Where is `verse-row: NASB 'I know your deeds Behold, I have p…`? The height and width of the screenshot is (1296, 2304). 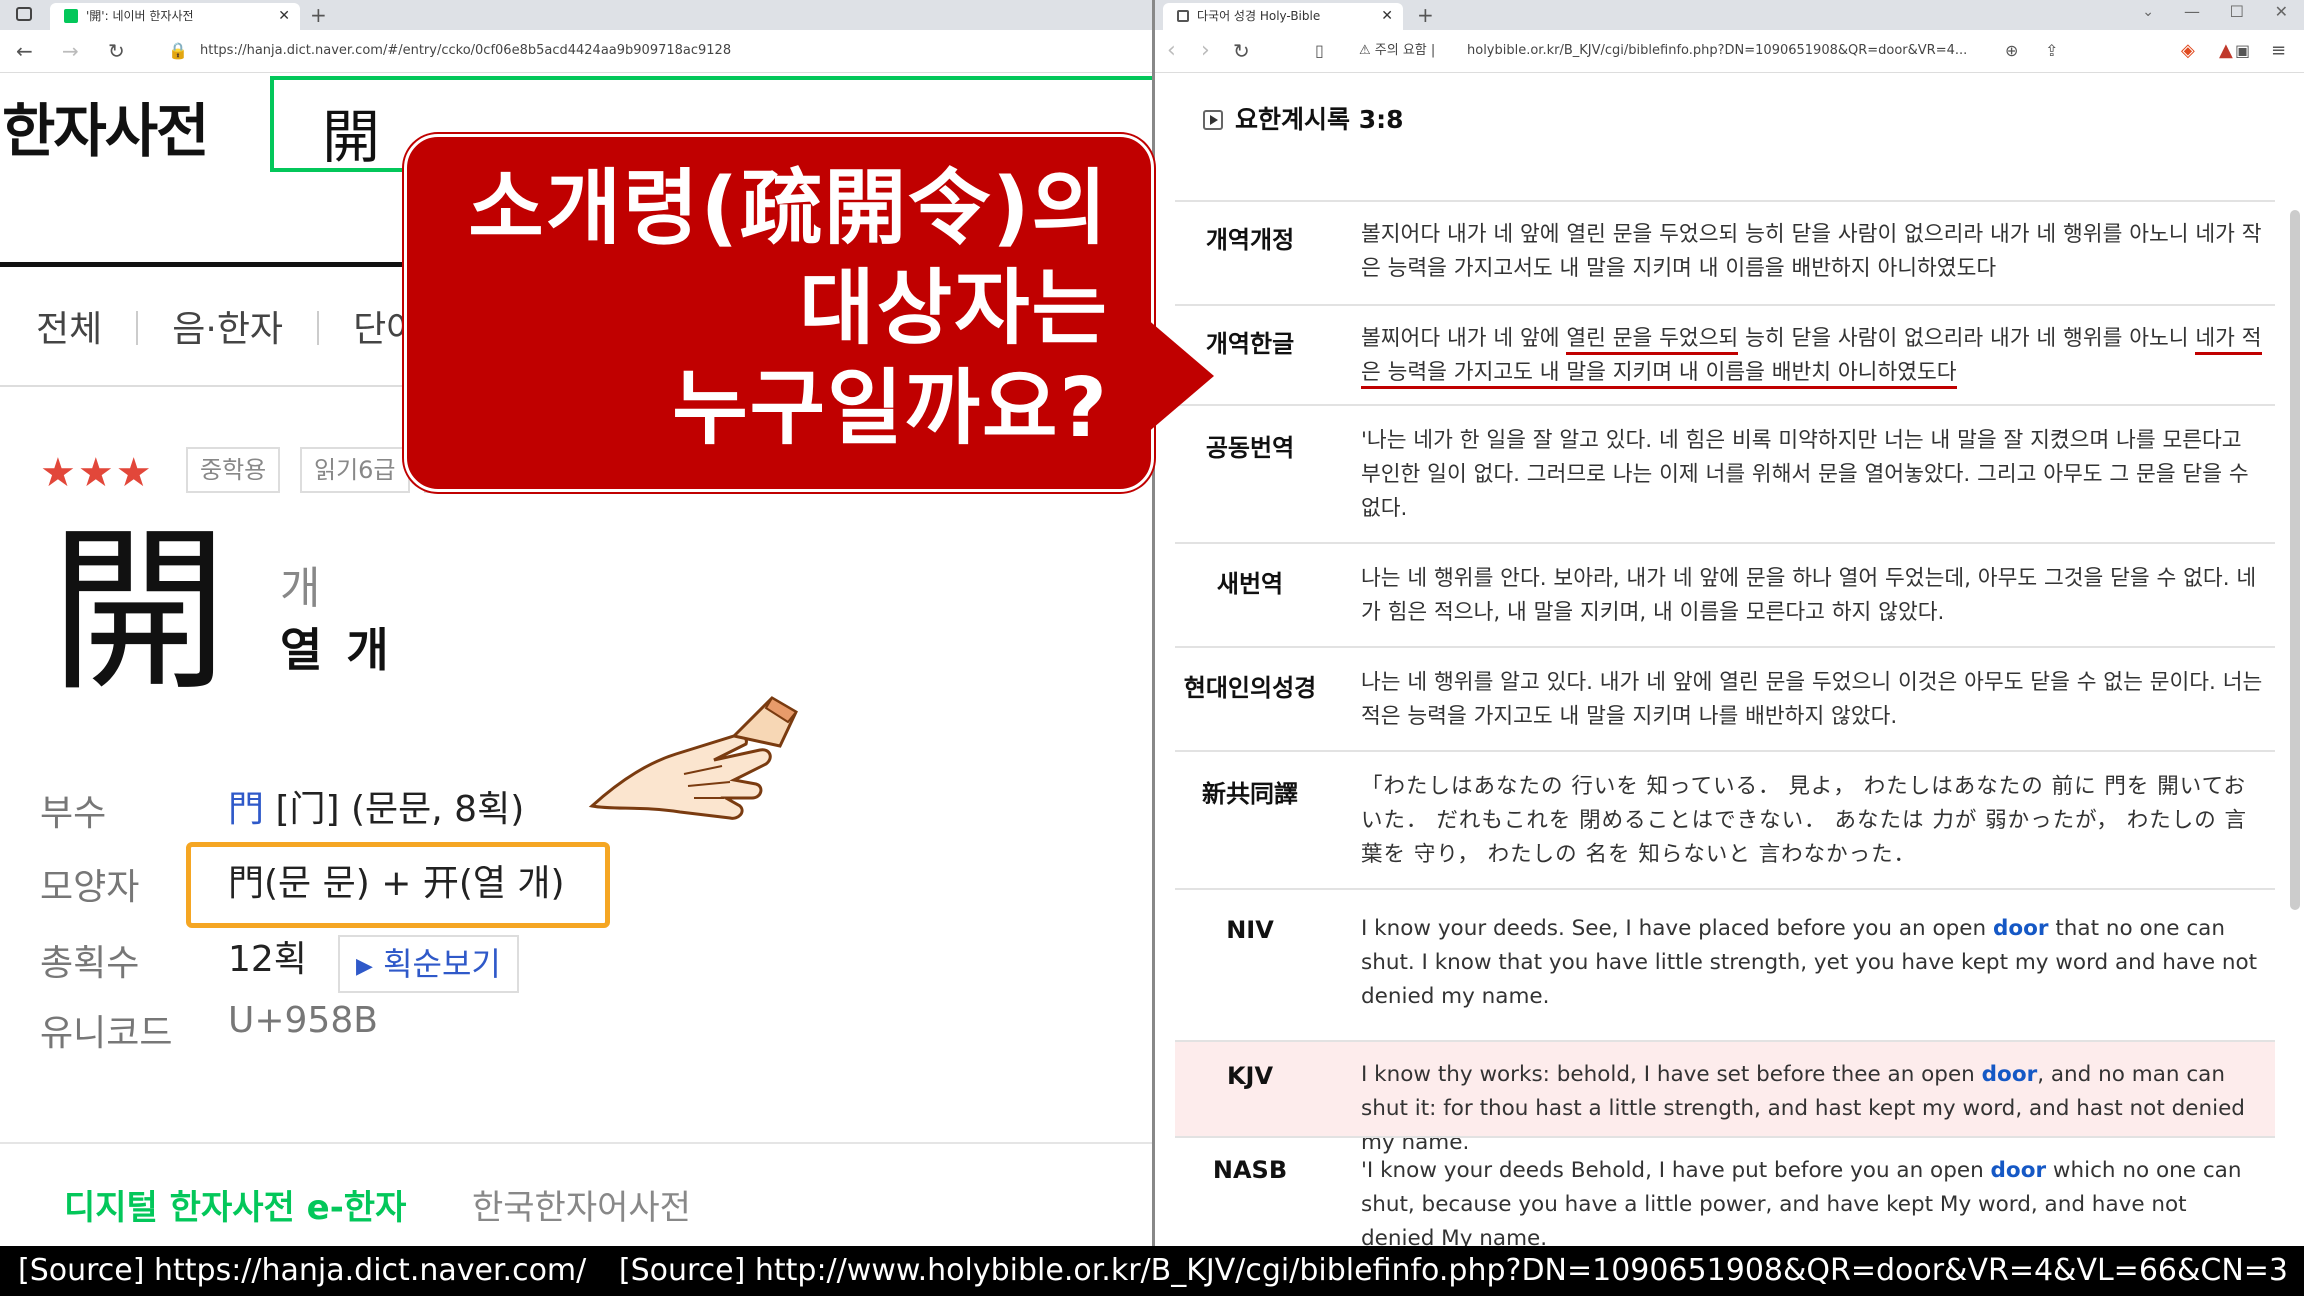 verse-row: NASB 'I know your deeds Behold, I have p… is located at coordinates (1725, 1191).